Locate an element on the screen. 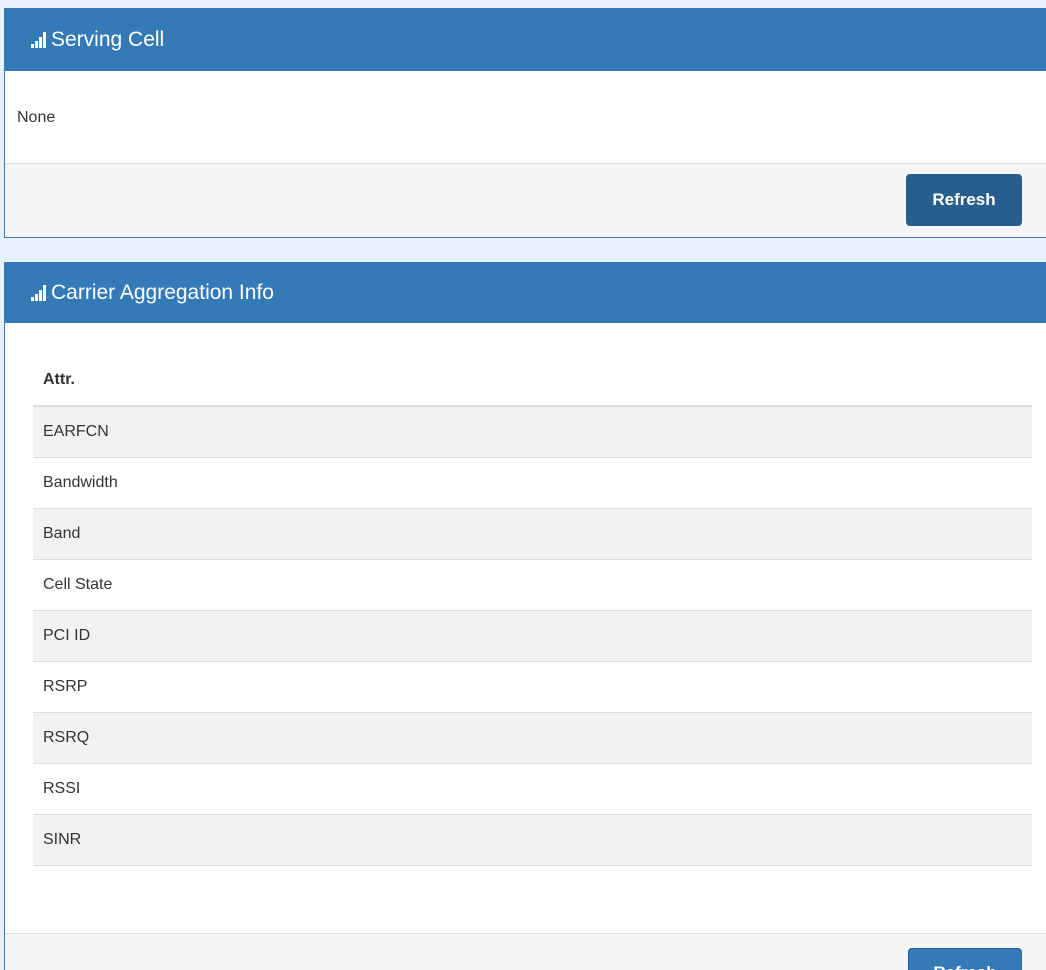 The width and height of the screenshot is (1046, 970). table-row: RSRQ is located at coordinates (532, 738).